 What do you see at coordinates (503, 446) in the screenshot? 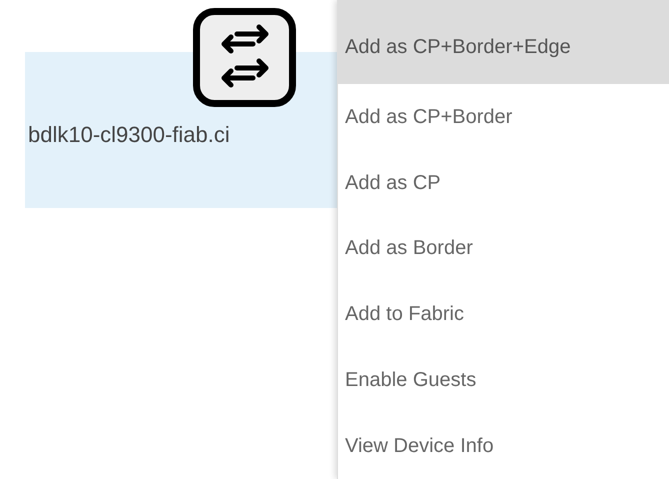
I see `menu-item: View Device Info` at bounding box center [503, 446].